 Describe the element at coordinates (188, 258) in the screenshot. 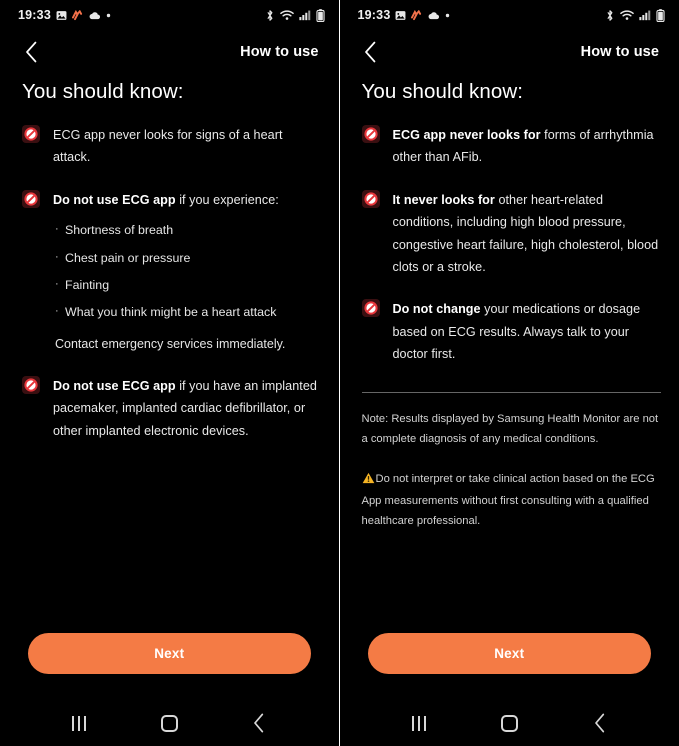

I see `sublist-item: · Chest pain or pressure` at that location.